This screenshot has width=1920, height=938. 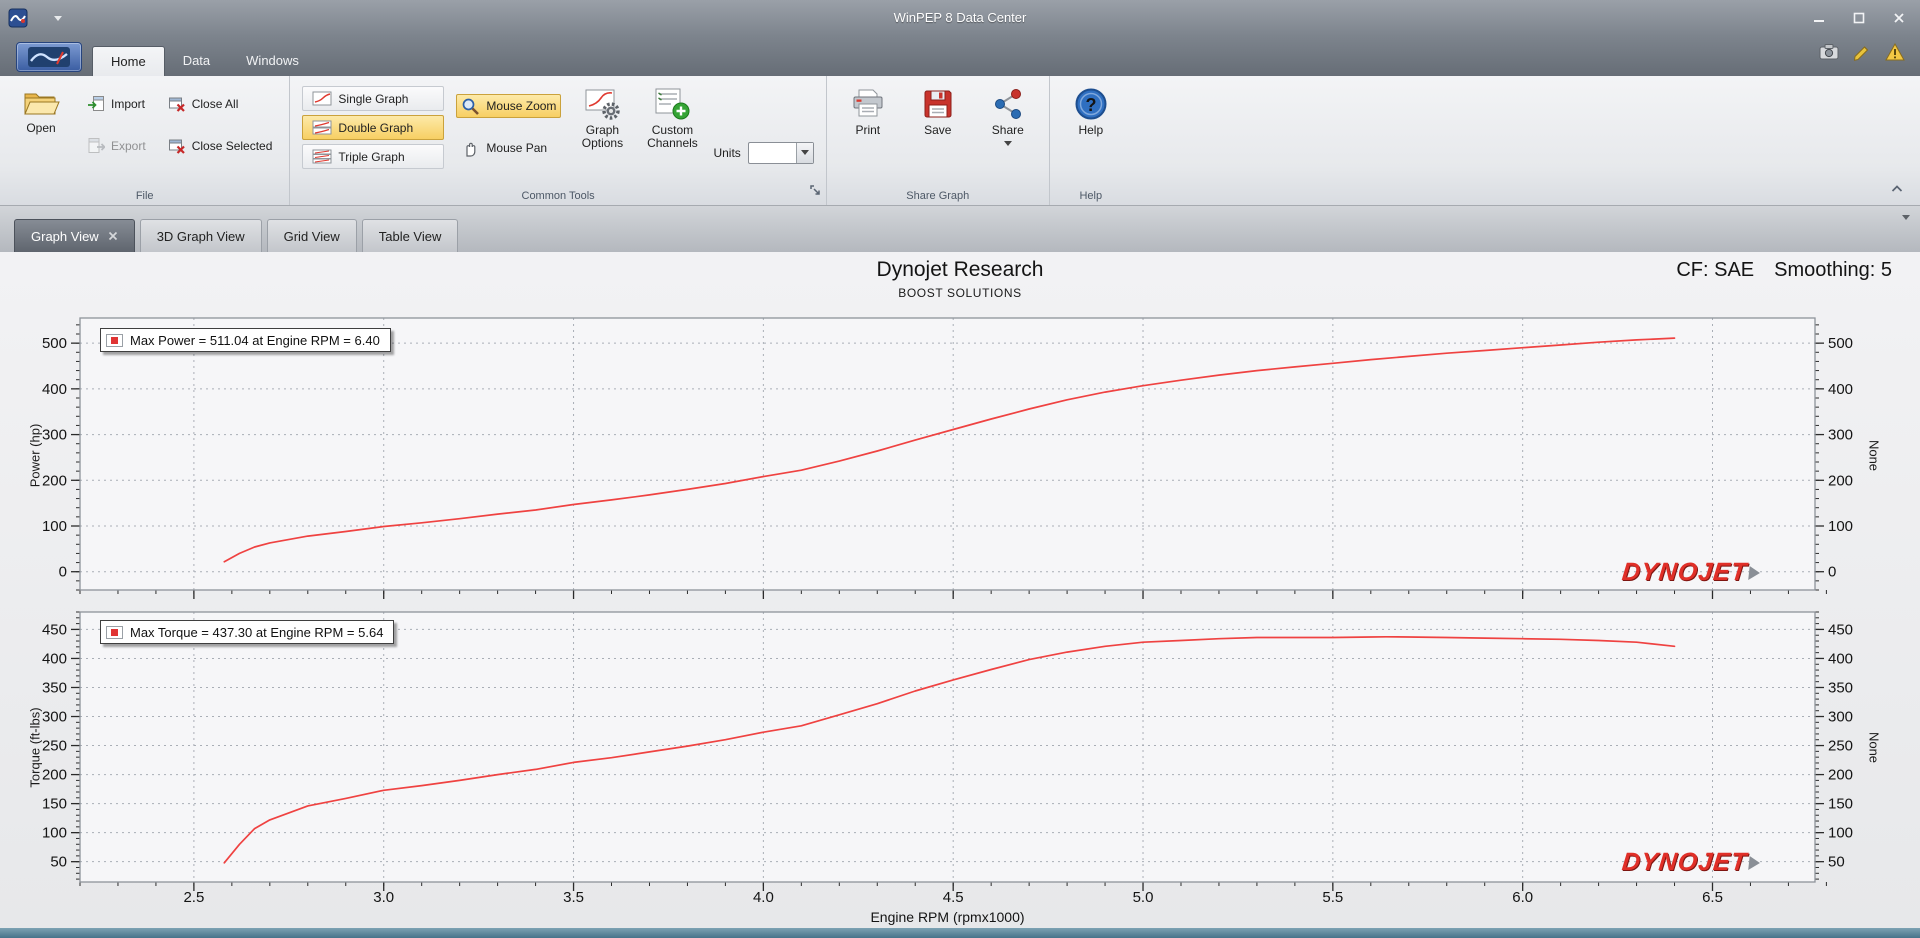 What do you see at coordinates (373, 98) in the screenshot?
I see `single-graph-button: Single Graph` at bounding box center [373, 98].